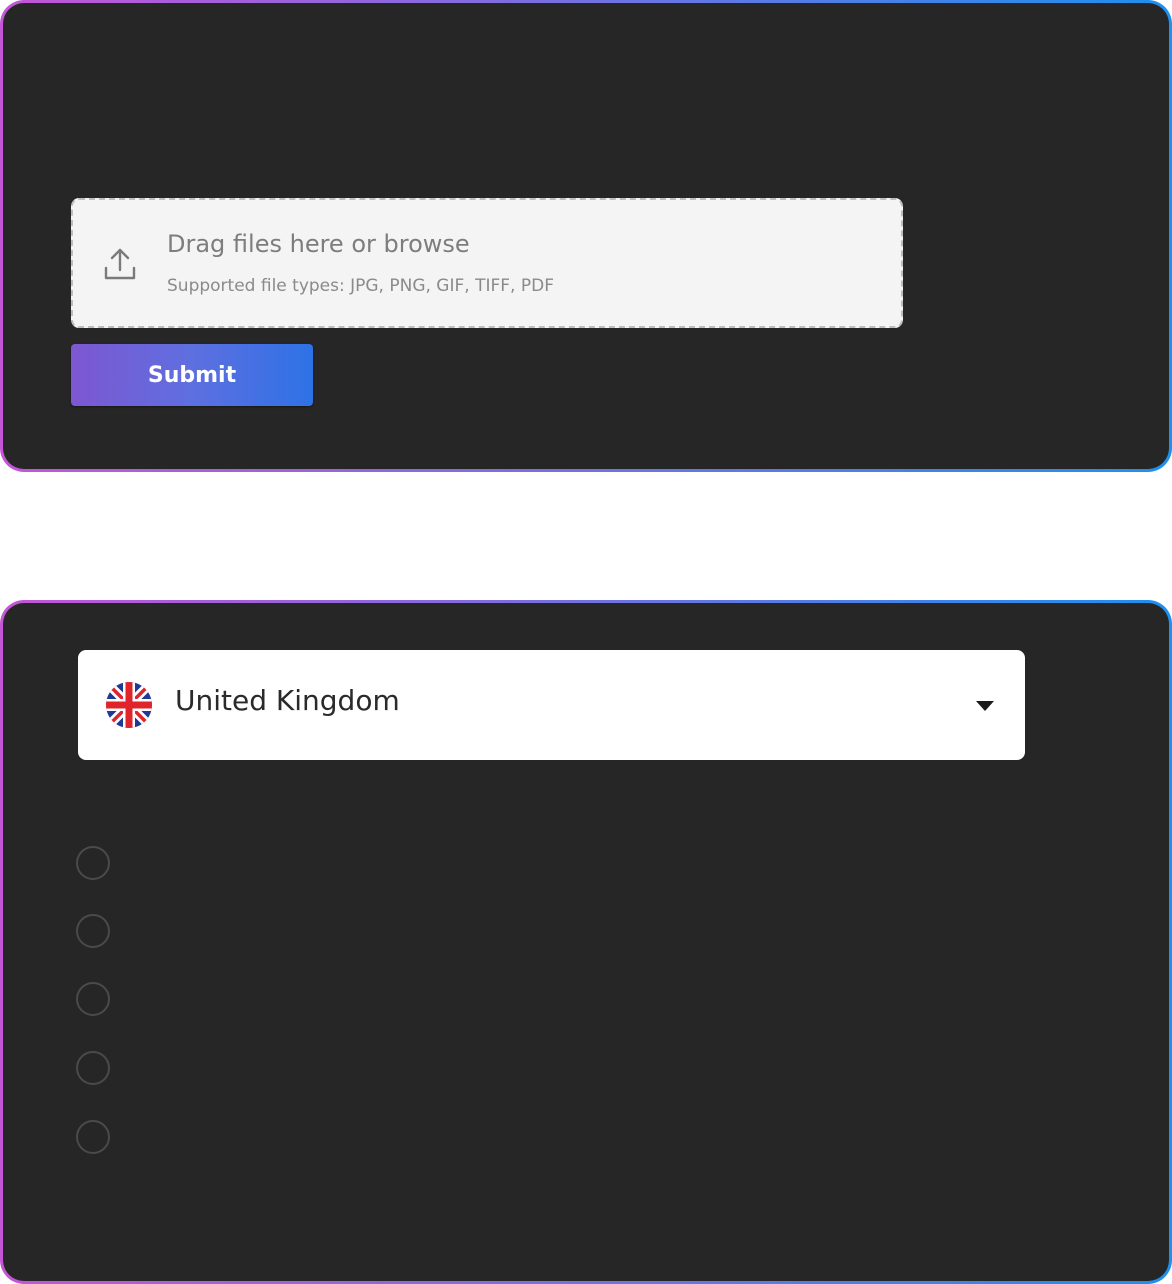 Image resolution: width=1172 pixels, height=1284 pixels. I want to click on country-select-value: United Kingdom, so click(287, 700).